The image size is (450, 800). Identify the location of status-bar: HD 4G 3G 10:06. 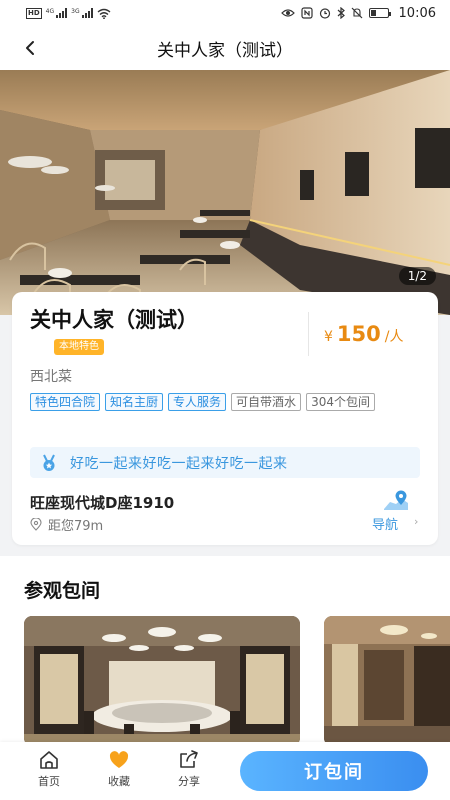
(225, 13).